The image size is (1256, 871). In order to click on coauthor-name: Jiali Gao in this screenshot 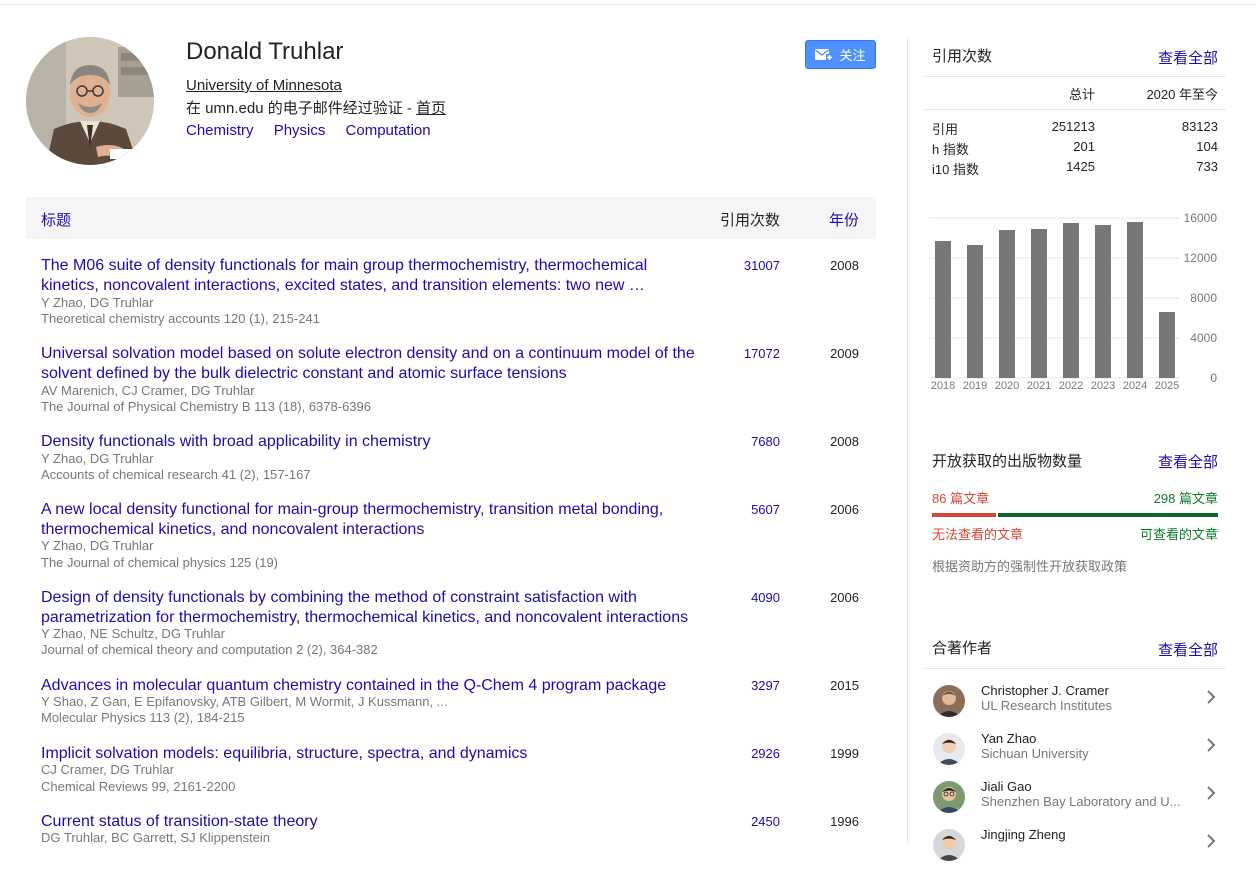, I will do `click(1006, 786)`.